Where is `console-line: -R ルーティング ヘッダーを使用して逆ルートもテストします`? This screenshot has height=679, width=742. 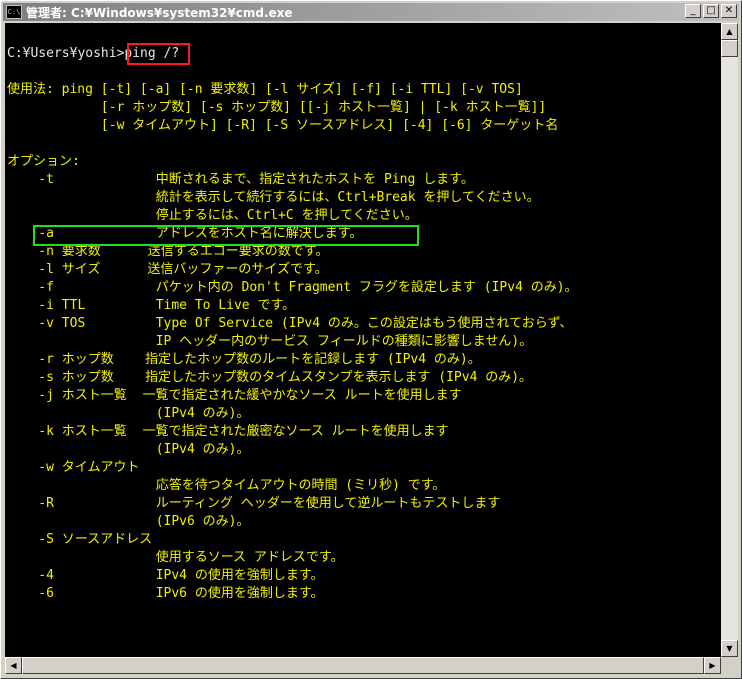
console-line: -R ルーティング ヘッダーを使用して逆ルートもテストします is located at coordinates (254, 503).